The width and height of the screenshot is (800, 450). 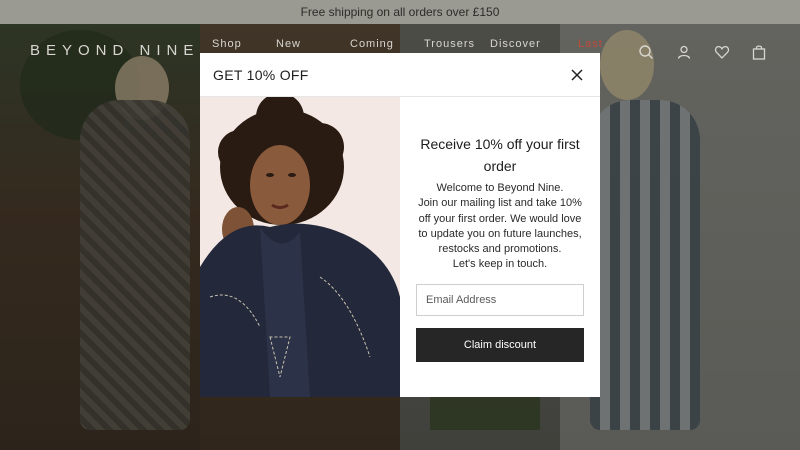 I want to click on search-icon, so click(x=646, y=52).